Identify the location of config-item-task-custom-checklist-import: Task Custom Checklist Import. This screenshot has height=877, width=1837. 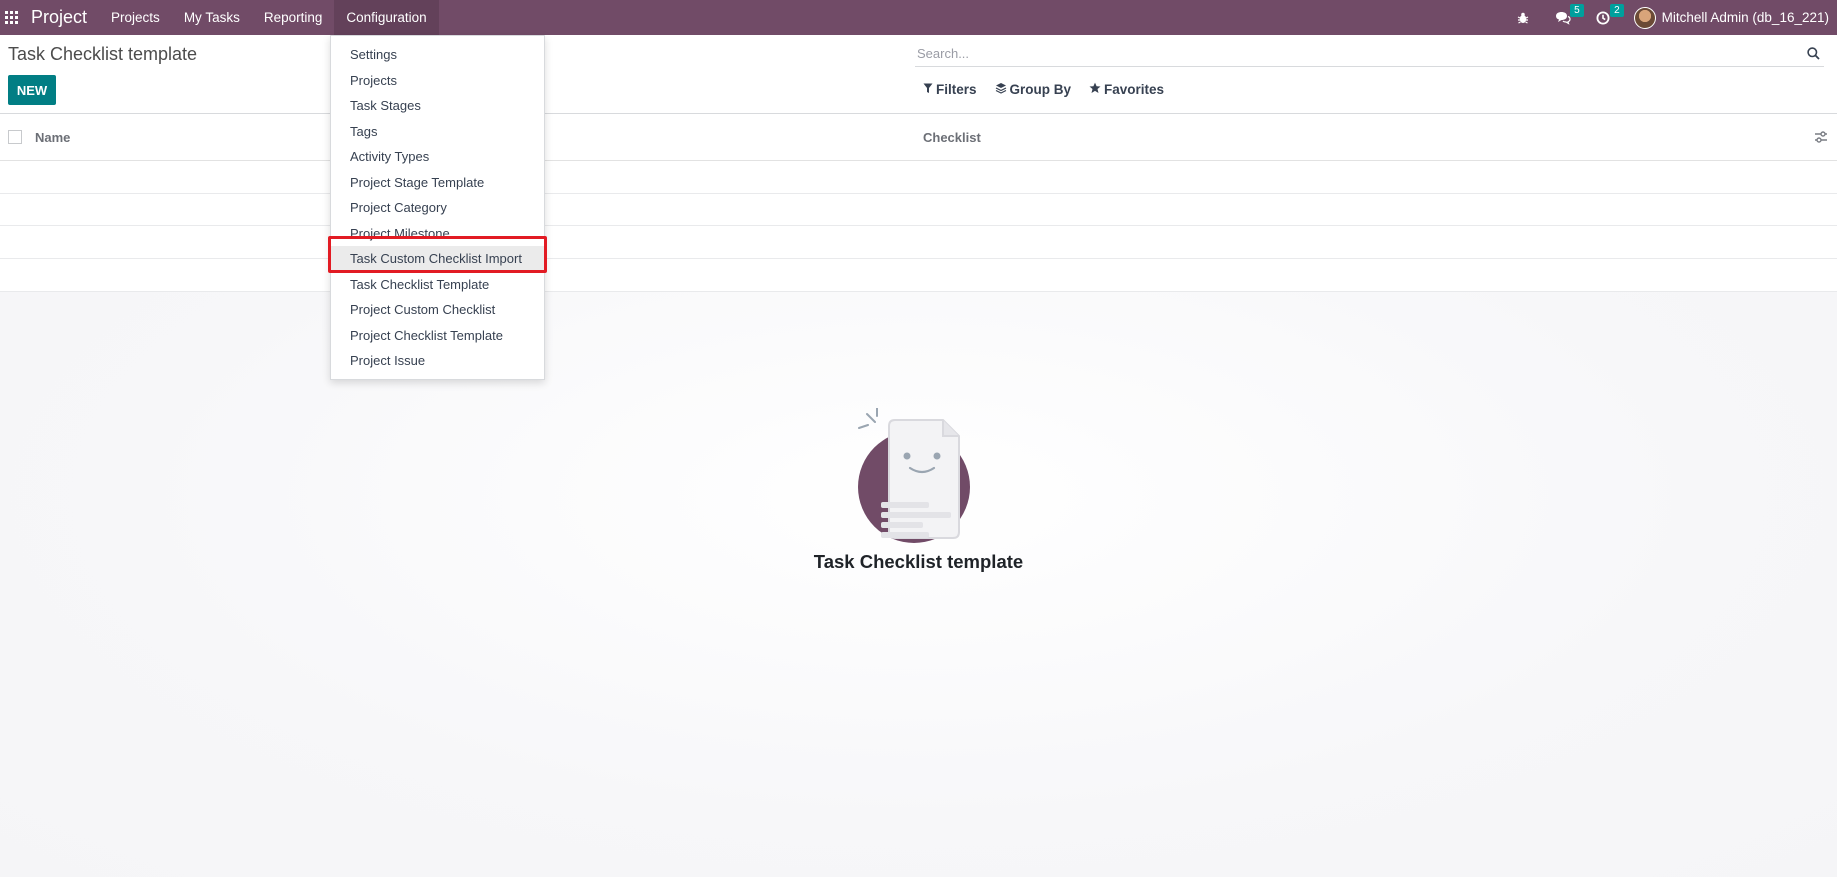
(437, 258).